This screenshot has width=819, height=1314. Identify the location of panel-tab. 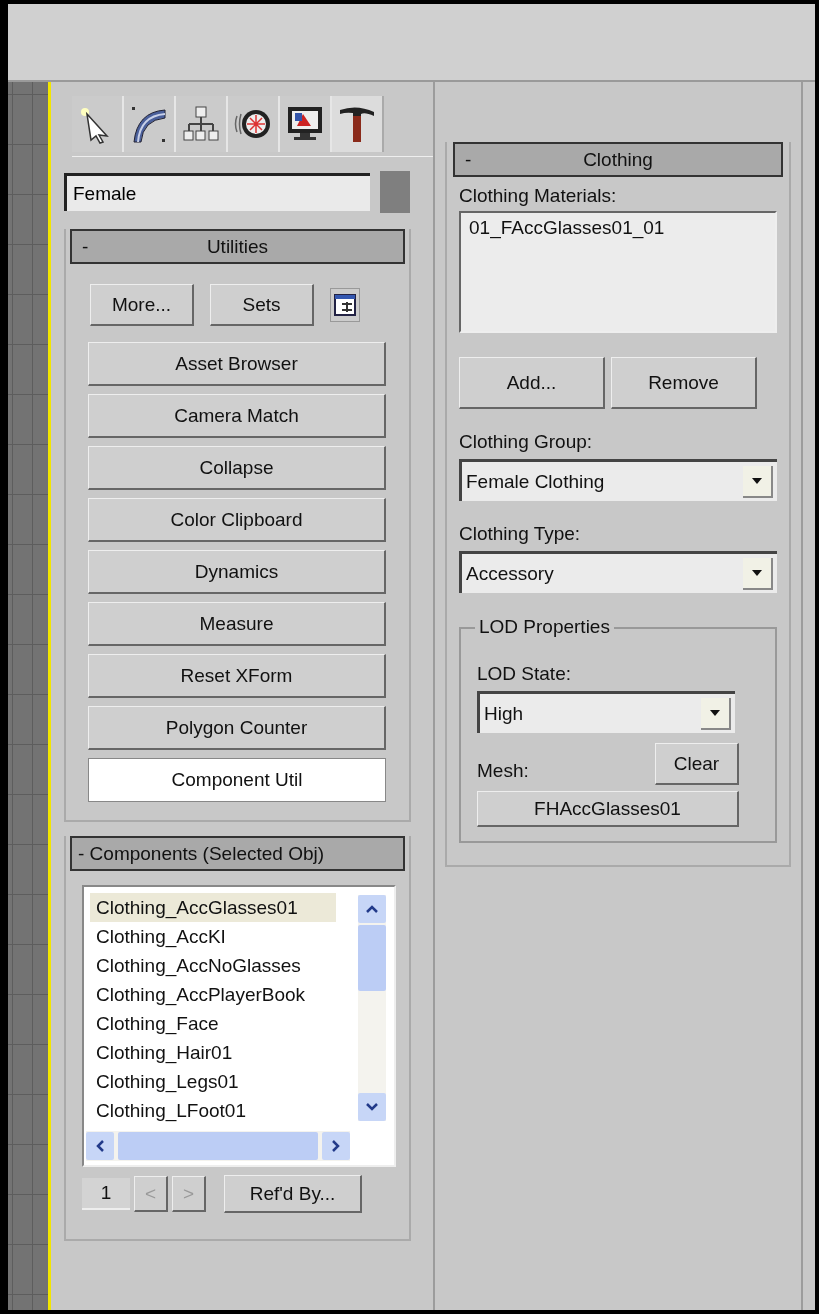
(358, 124).